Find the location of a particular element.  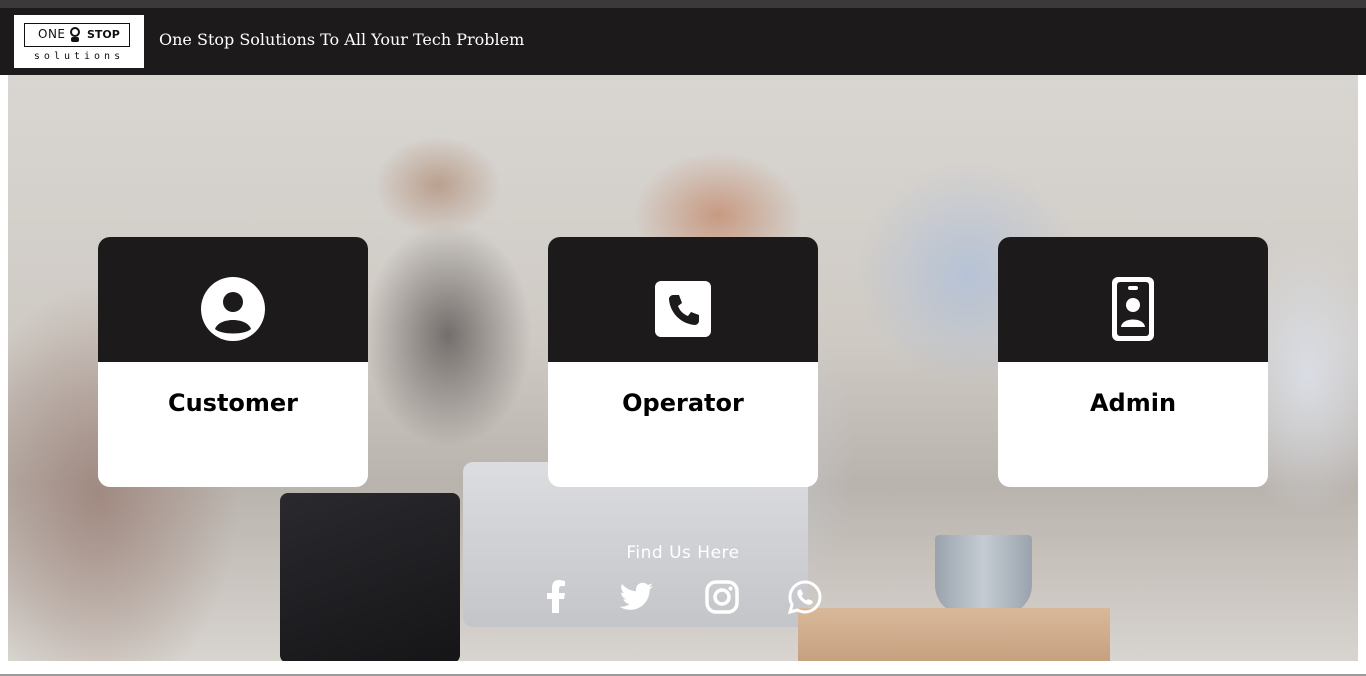

headset-mascot-icon is located at coordinates (75, 34).